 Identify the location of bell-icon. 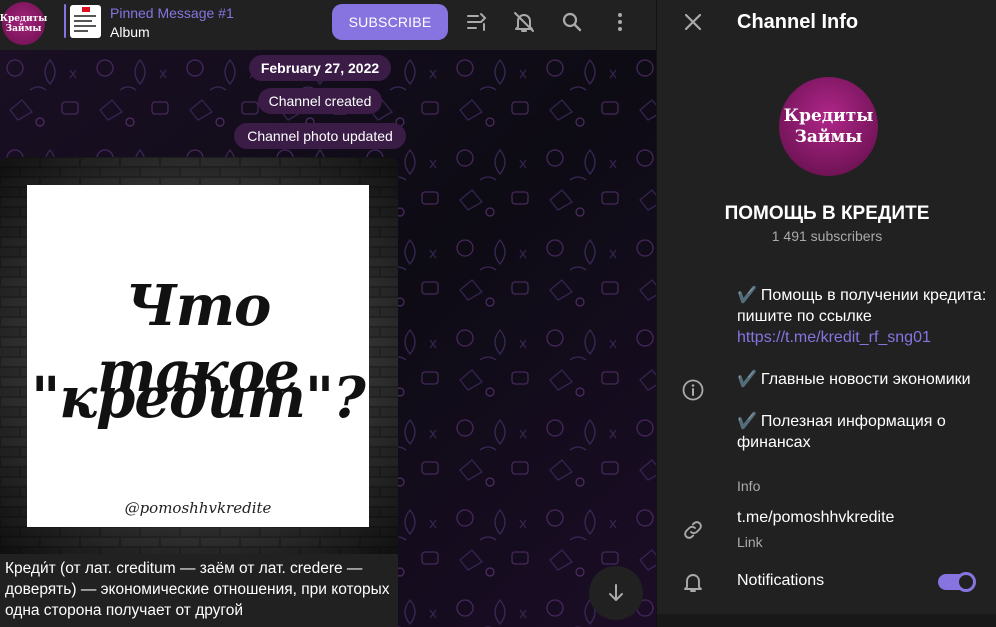
(693, 583).